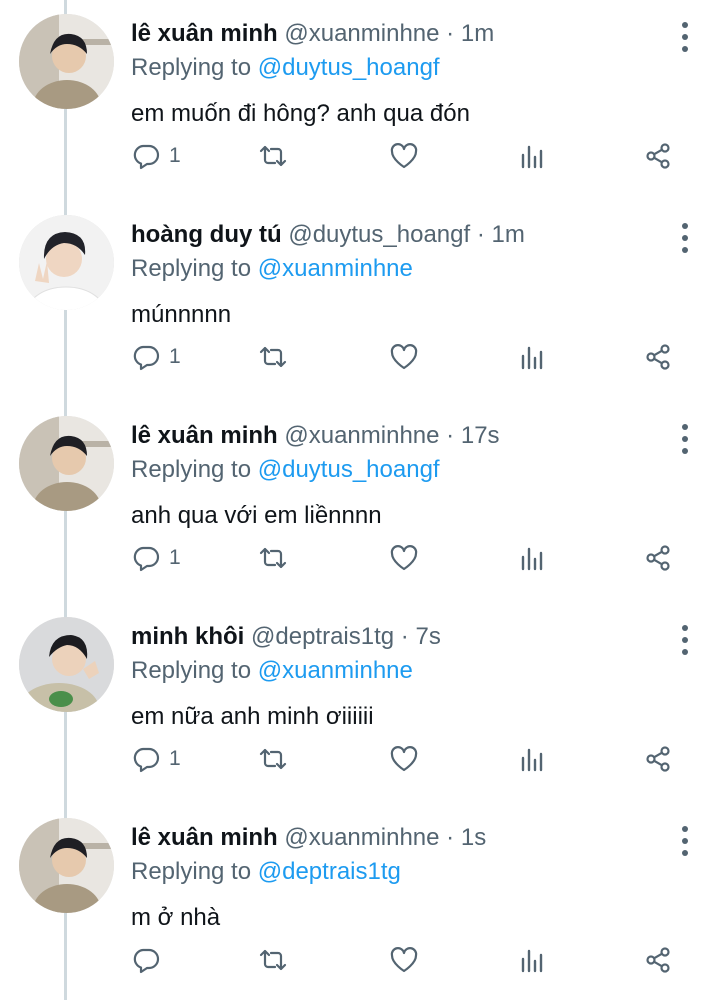 This screenshot has height=1005, width=720. What do you see at coordinates (300, 113) in the screenshot?
I see `tweet-text: em muốn đi hông? anh qua đón` at bounding box center [300, 113].